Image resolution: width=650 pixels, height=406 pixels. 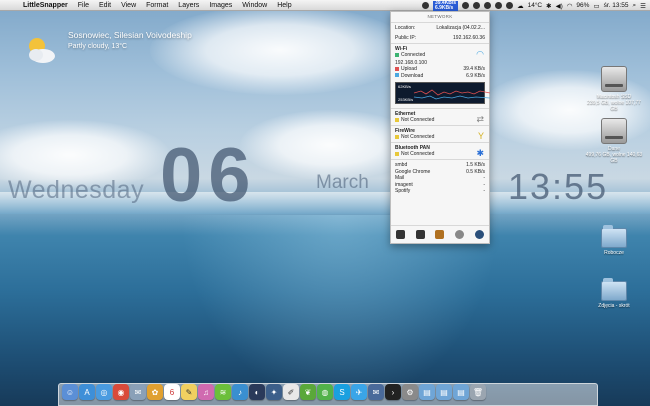 What do you see at coordinates (342, 392) in the screenshot?
I see `skype-icon: S` at bounding box center [342, 392].